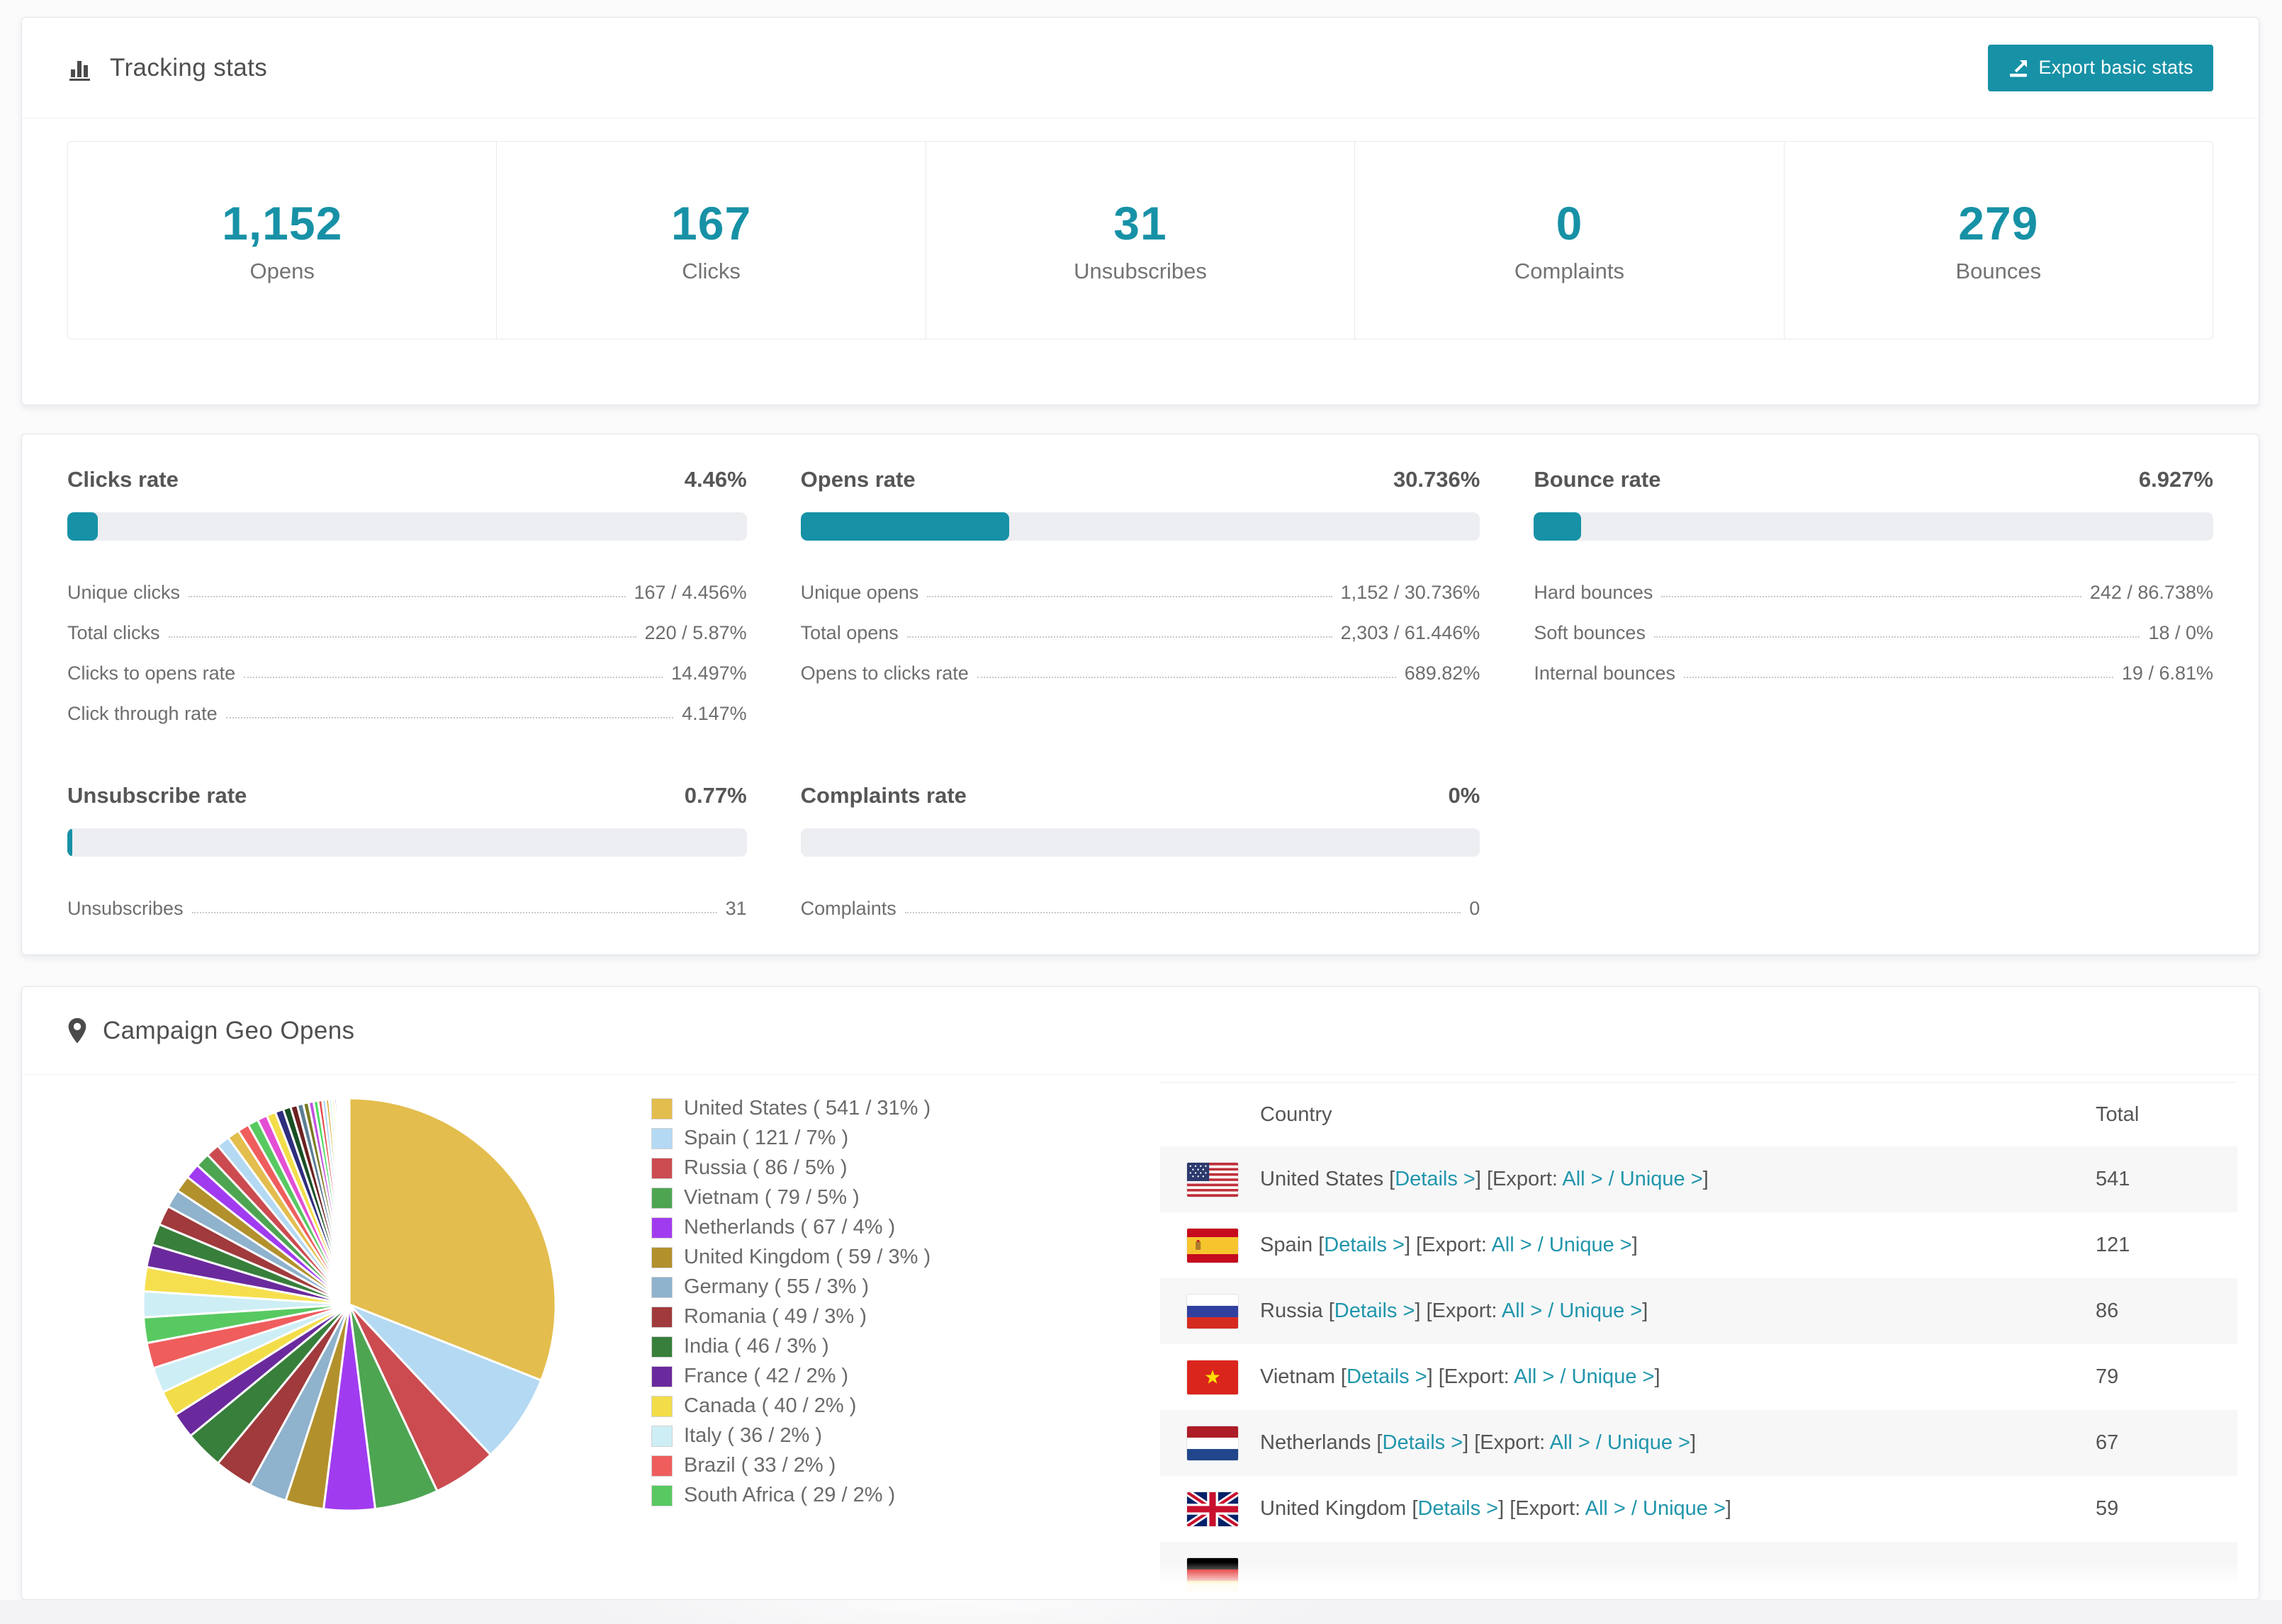  I want to click on rate-detail-value: 14.497%, so click(709, 673).